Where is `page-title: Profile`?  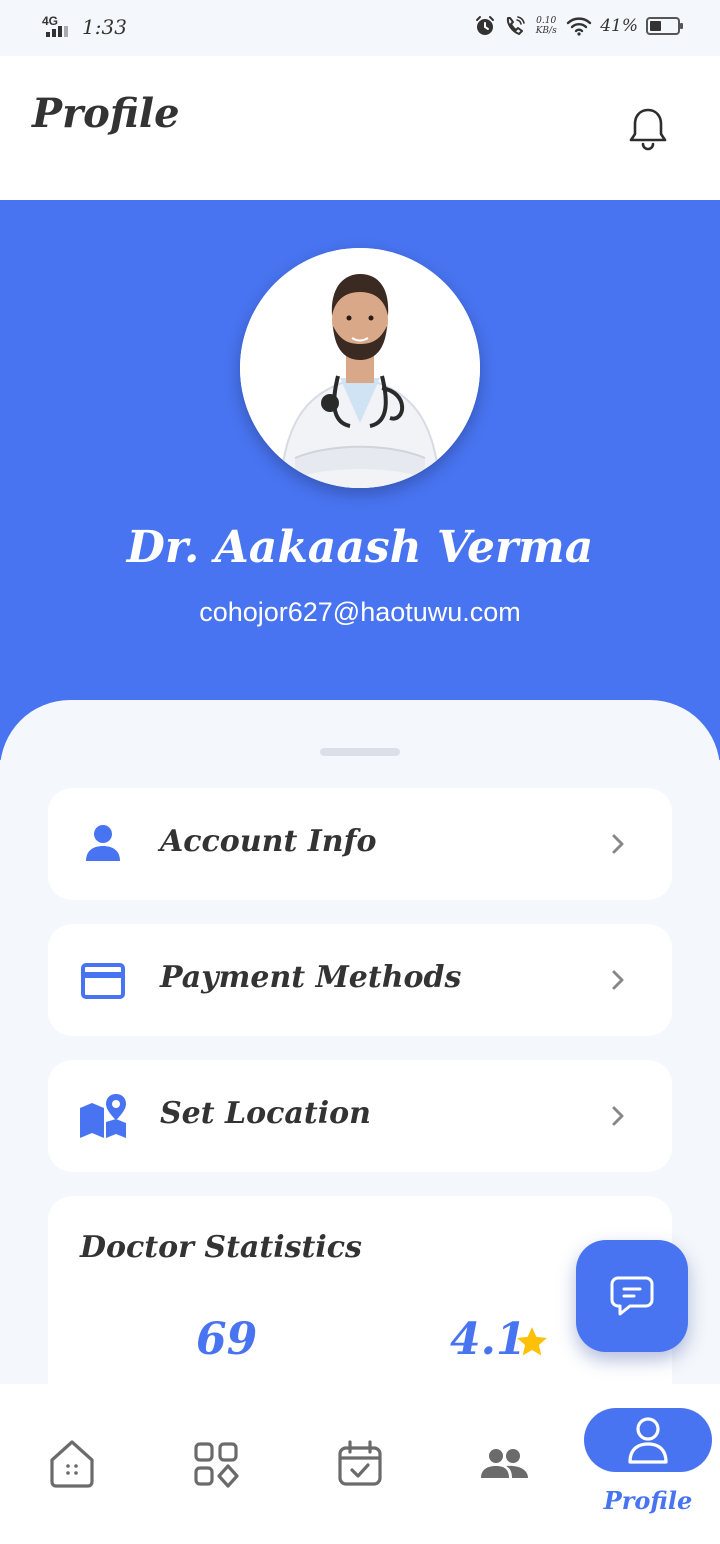 page-title: Profile is located at coordinates (106, 113).